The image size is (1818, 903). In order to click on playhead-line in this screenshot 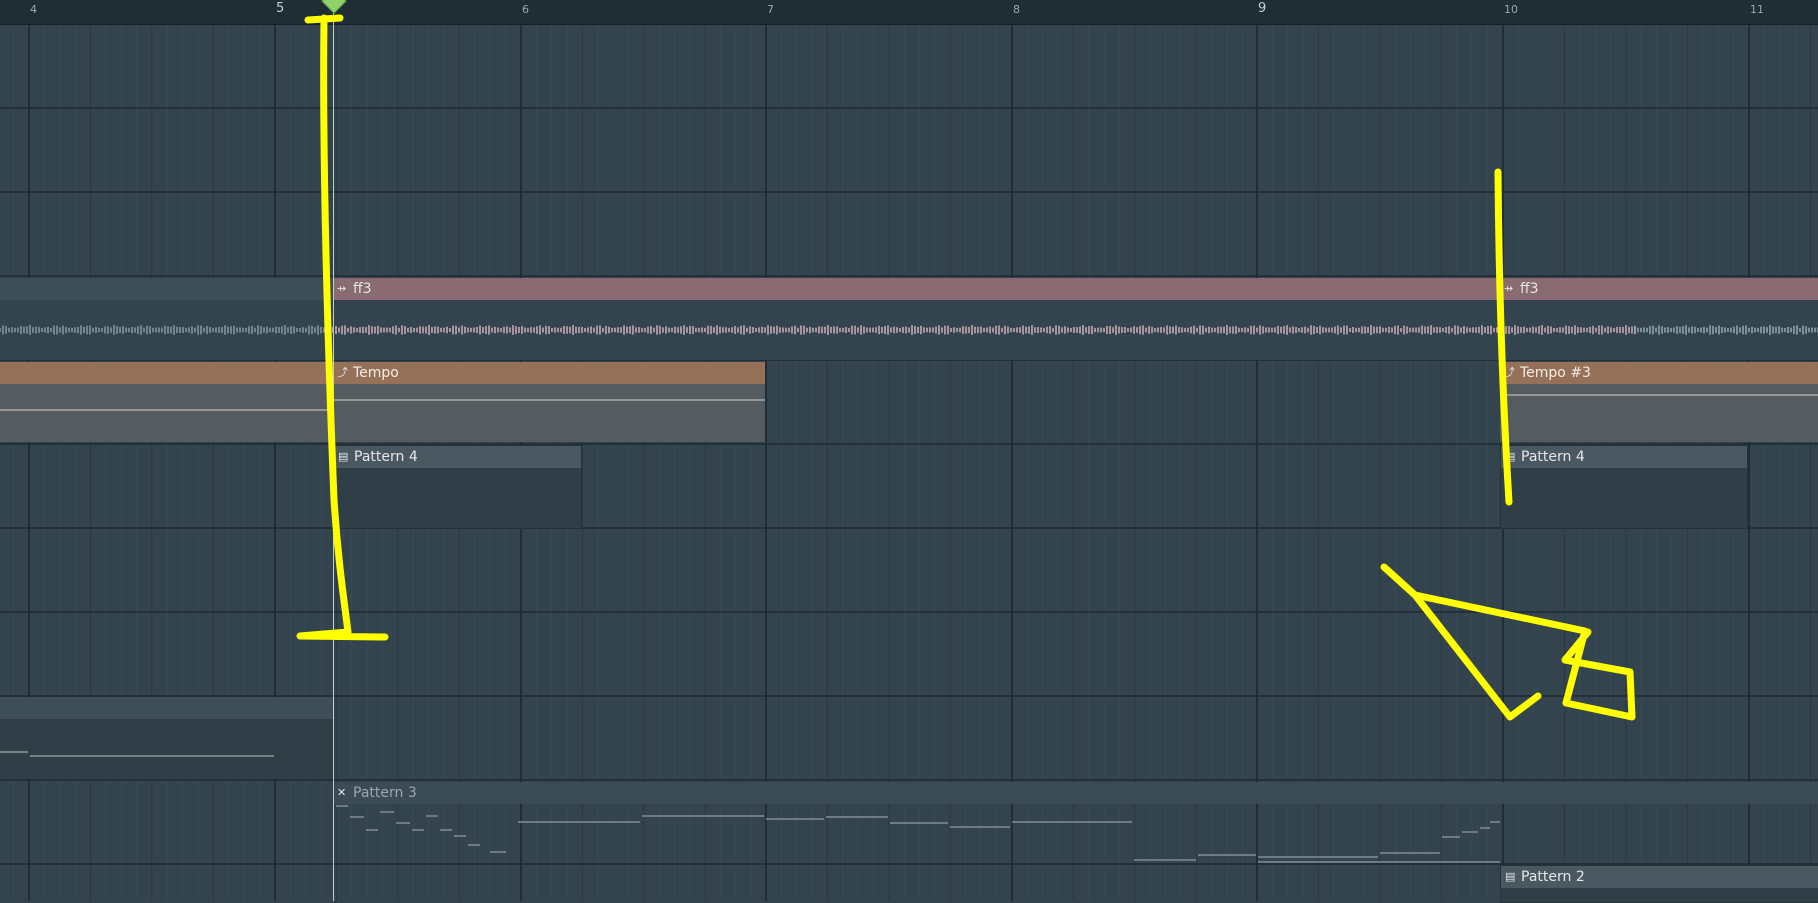, I will do `click(333, 450)`.